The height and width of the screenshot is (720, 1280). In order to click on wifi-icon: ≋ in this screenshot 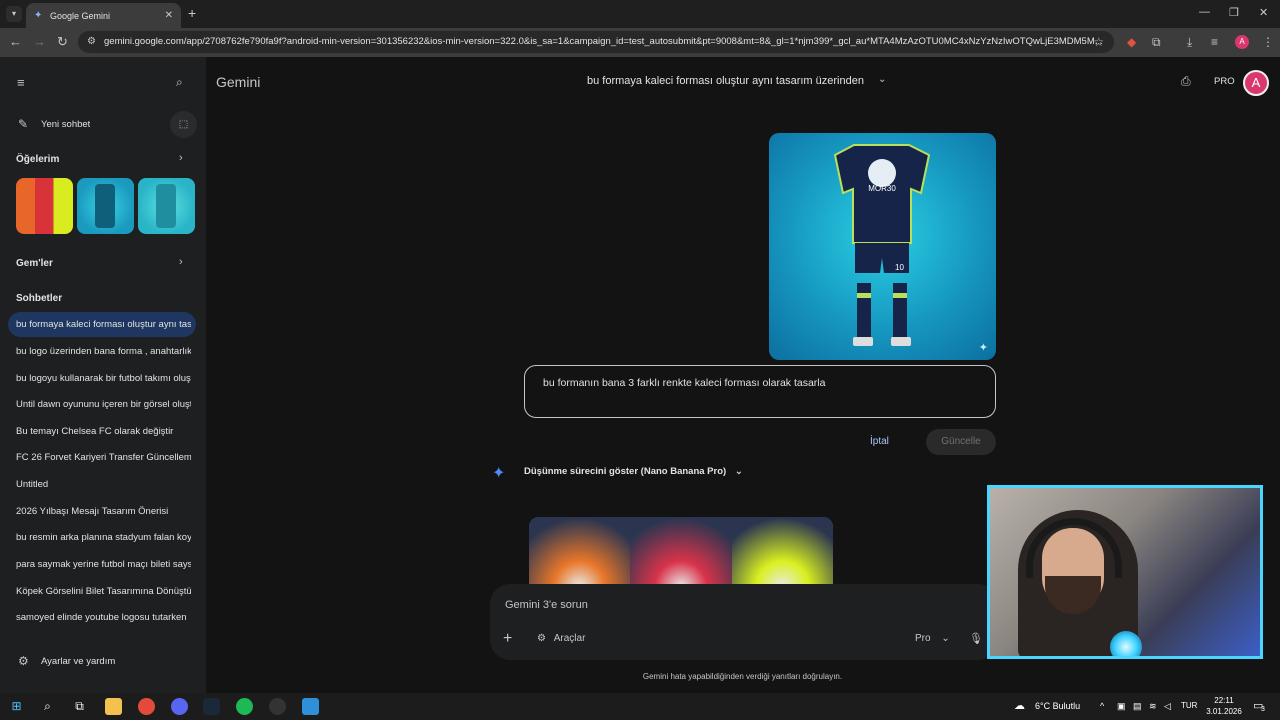, I will do `click(1153, 706)`.